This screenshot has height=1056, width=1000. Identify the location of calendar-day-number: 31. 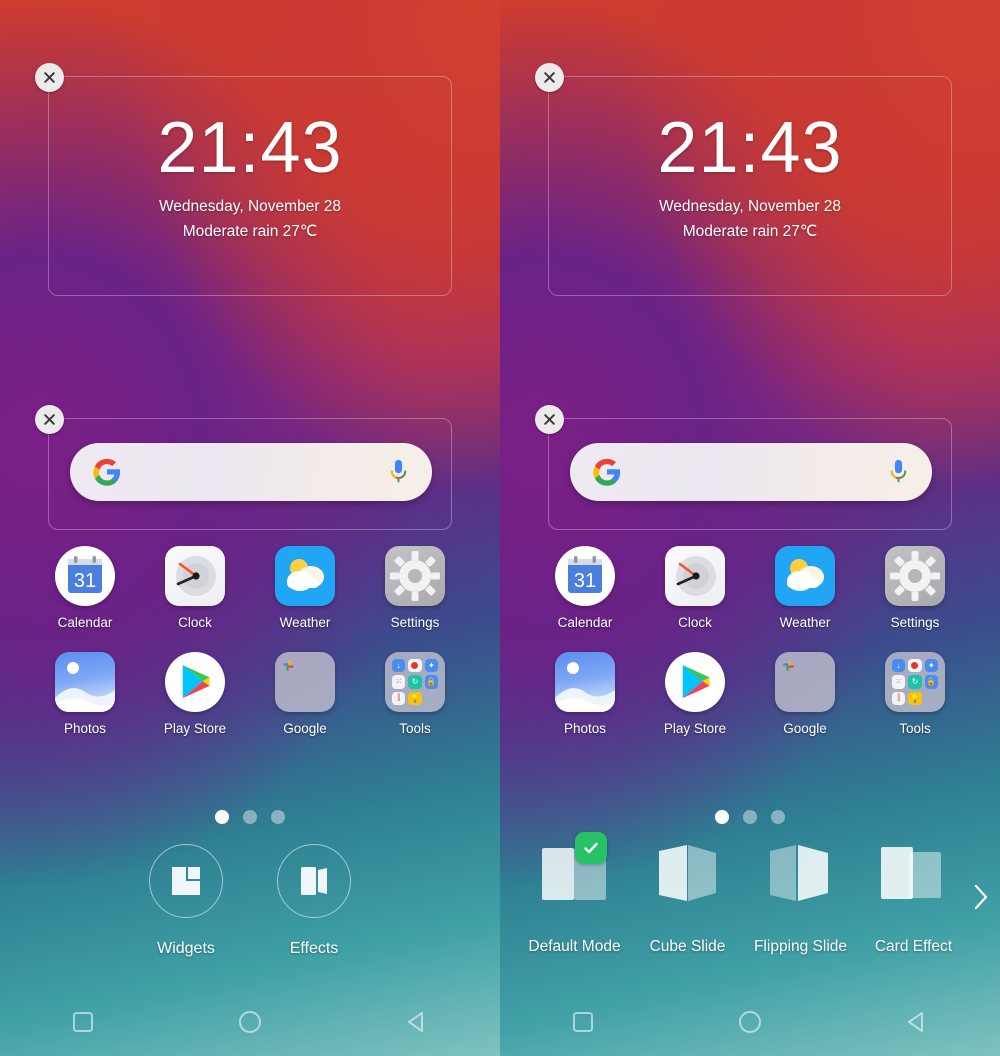
(585, 581).